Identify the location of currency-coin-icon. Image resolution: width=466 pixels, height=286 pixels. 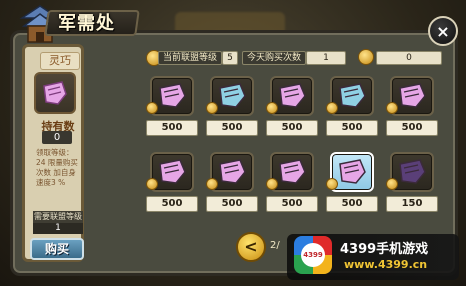
(366, 57).